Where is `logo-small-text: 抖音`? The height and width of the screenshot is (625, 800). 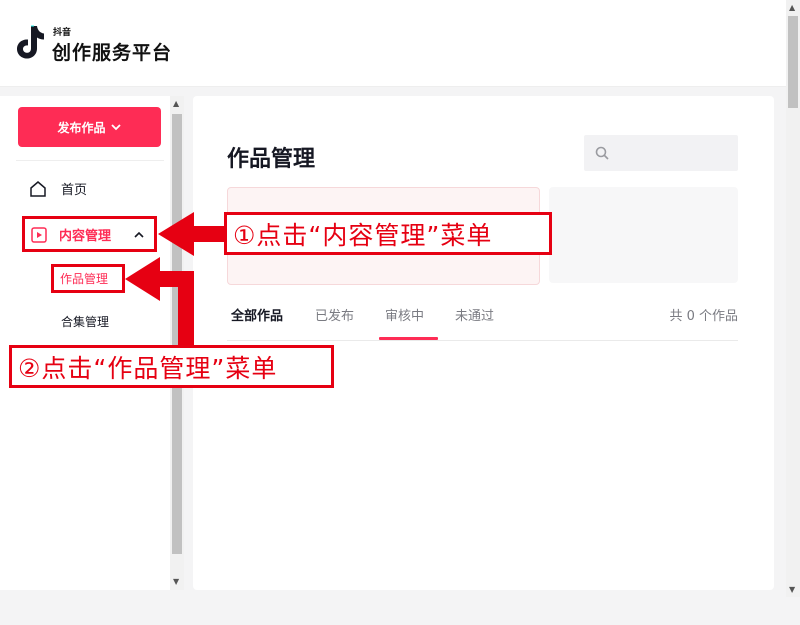
logo-small-text: 抖音 is located at coordinates (62, 33).